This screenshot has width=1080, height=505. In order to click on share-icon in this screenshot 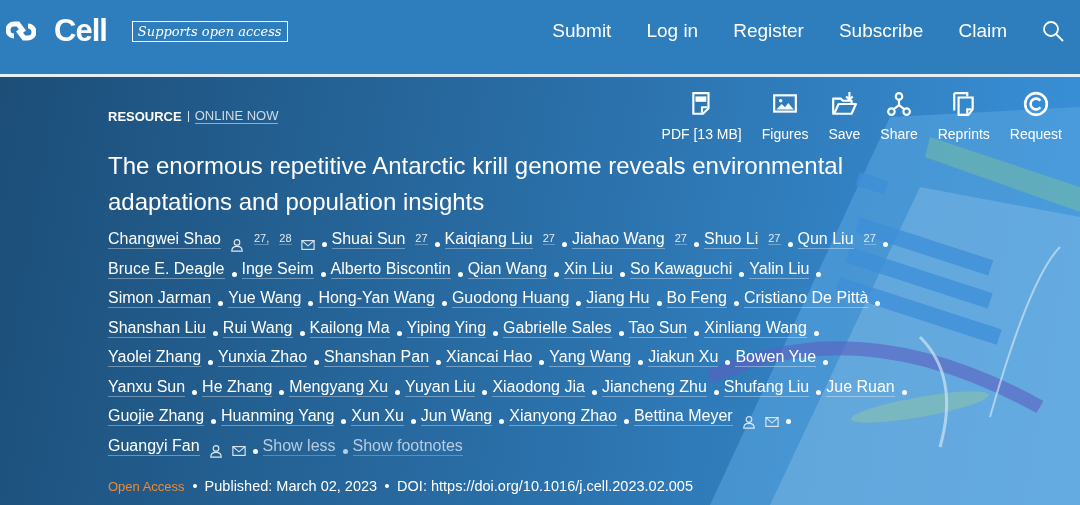, I will do `click(899, 104)`.